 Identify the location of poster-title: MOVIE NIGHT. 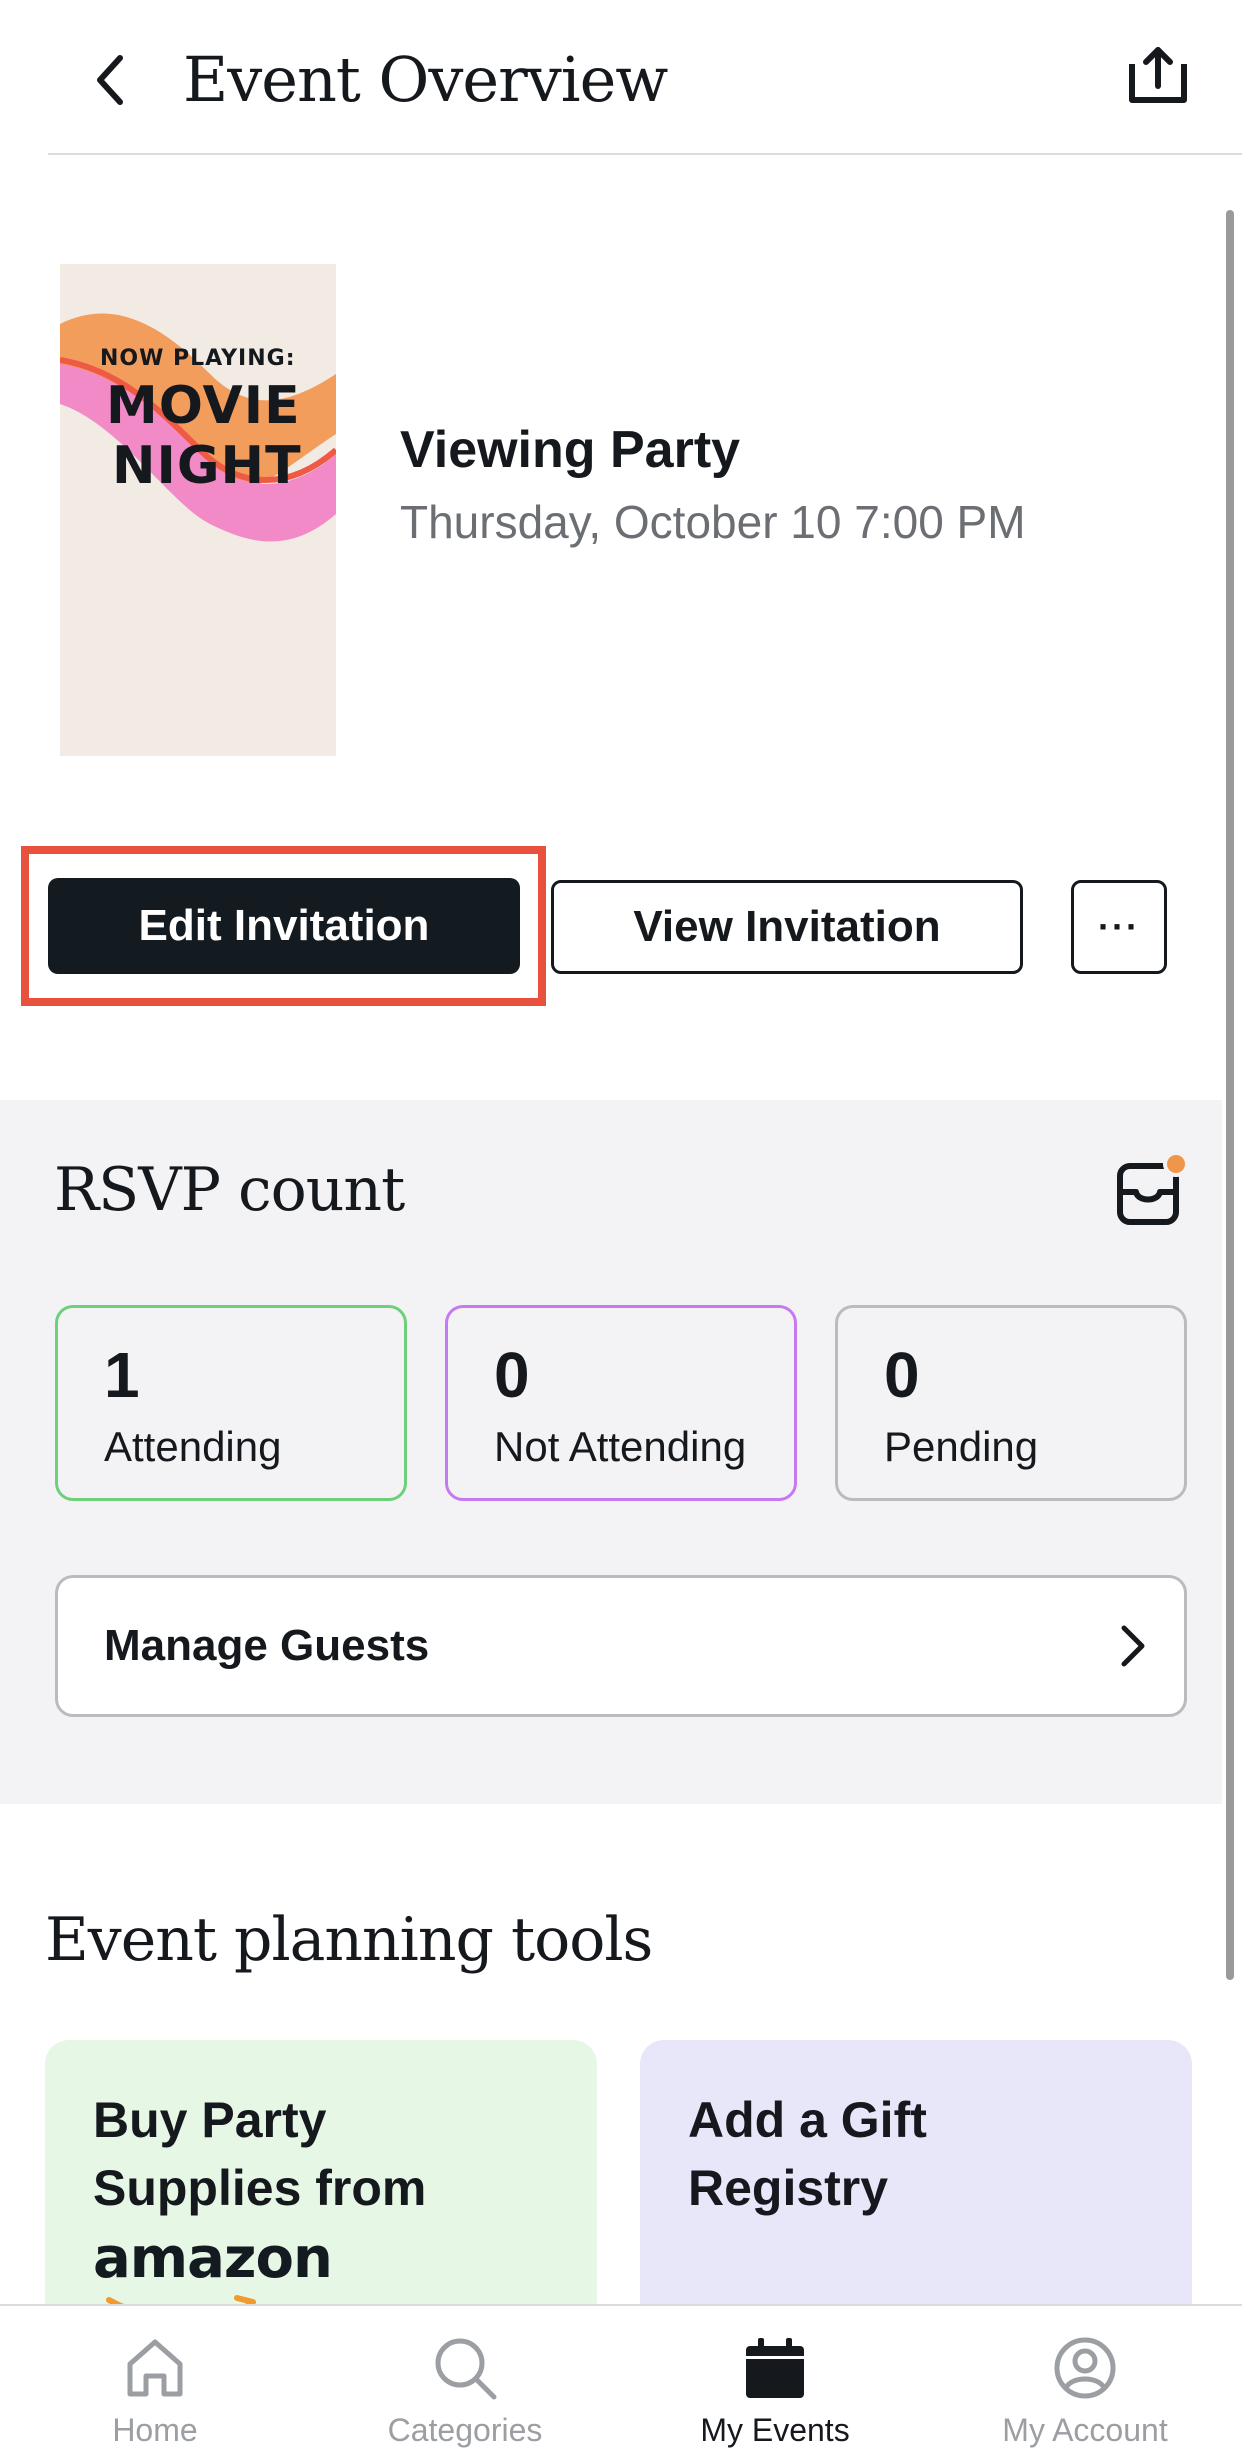
(204, 436).